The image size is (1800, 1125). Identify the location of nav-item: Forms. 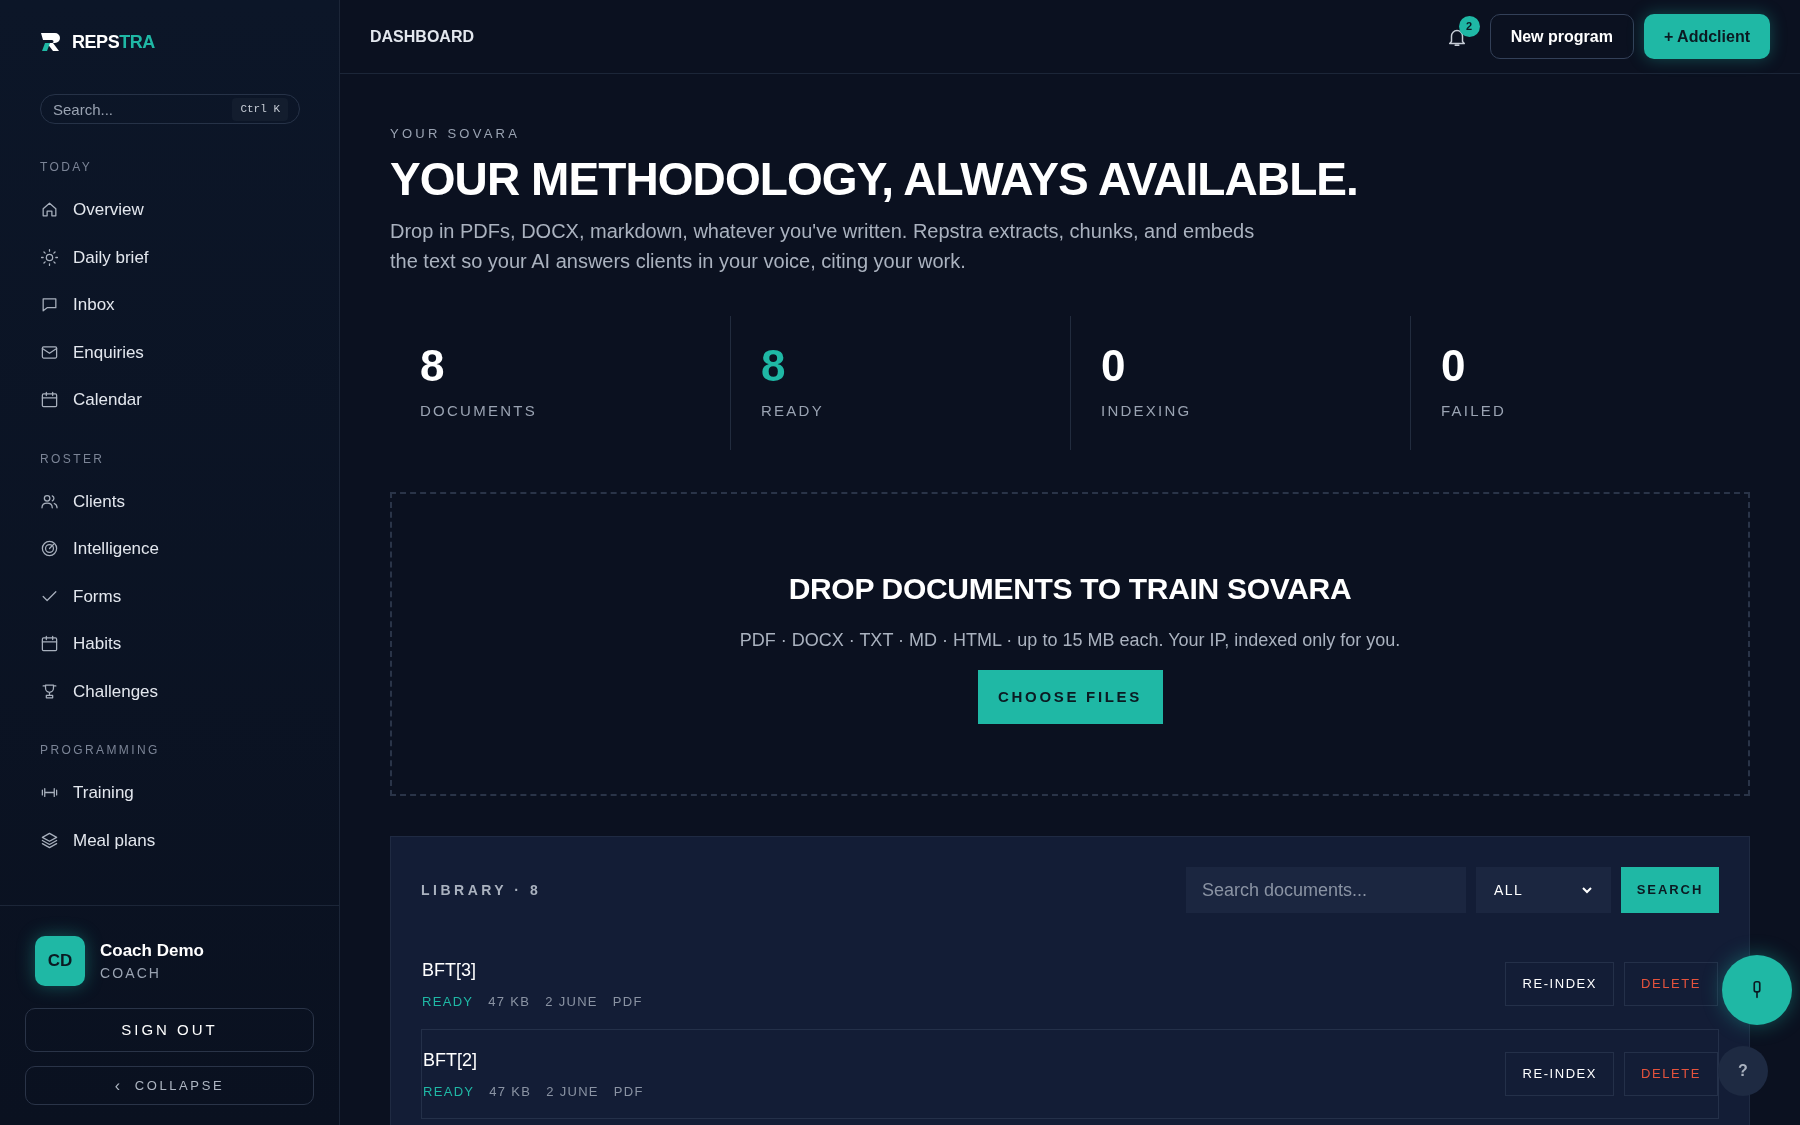
(169, 596).